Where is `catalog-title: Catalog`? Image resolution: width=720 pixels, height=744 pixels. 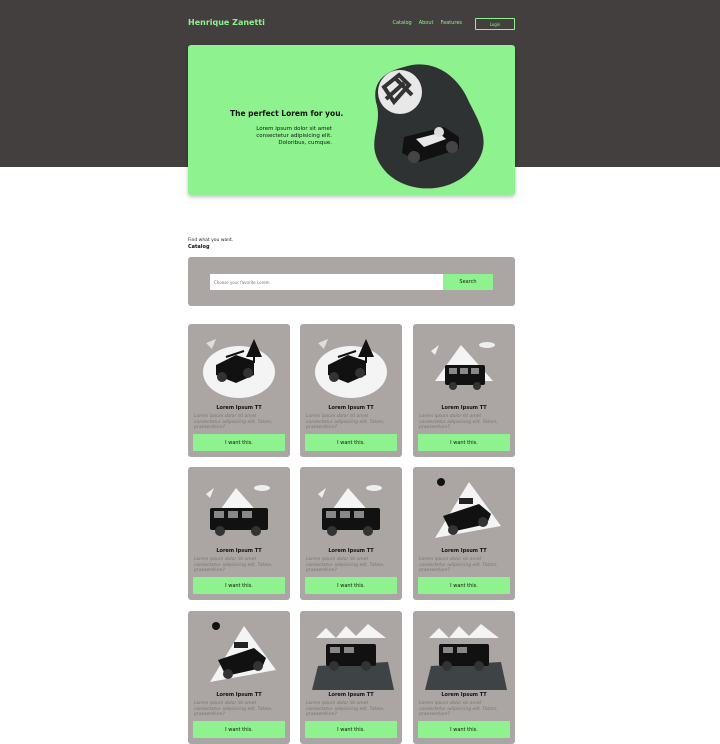 catalog-title: Catalog is located at coordinates (199, 247).